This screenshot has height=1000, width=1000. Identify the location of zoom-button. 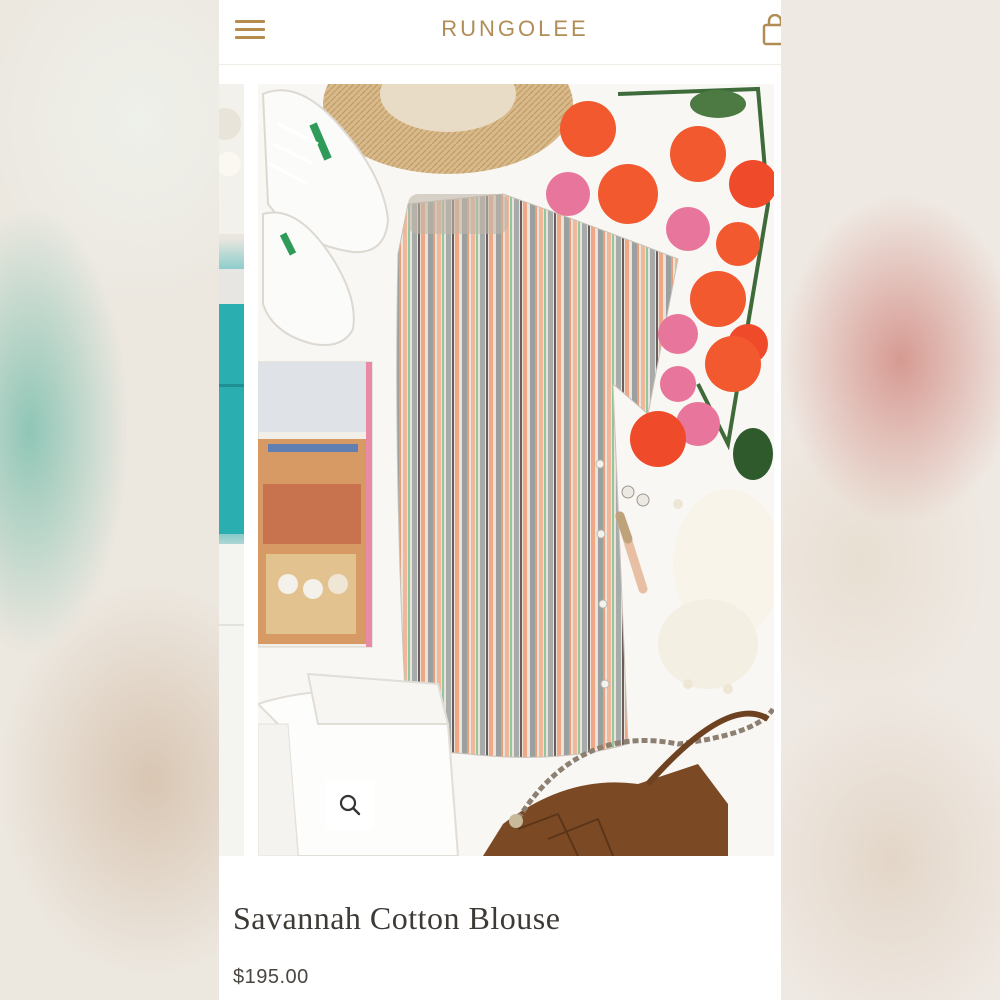
(350, 805).